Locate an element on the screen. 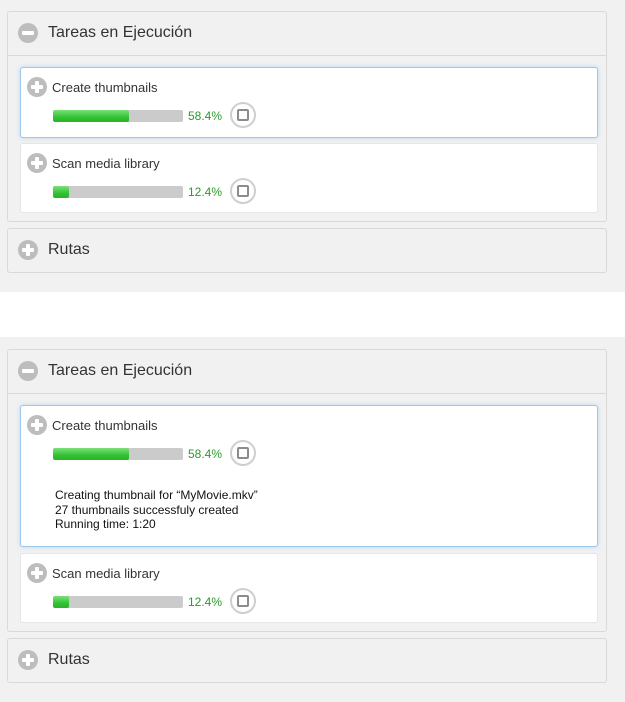  task-create-thumbnails: Create thumbnails 58.4% is located at coordinates (309, 102).